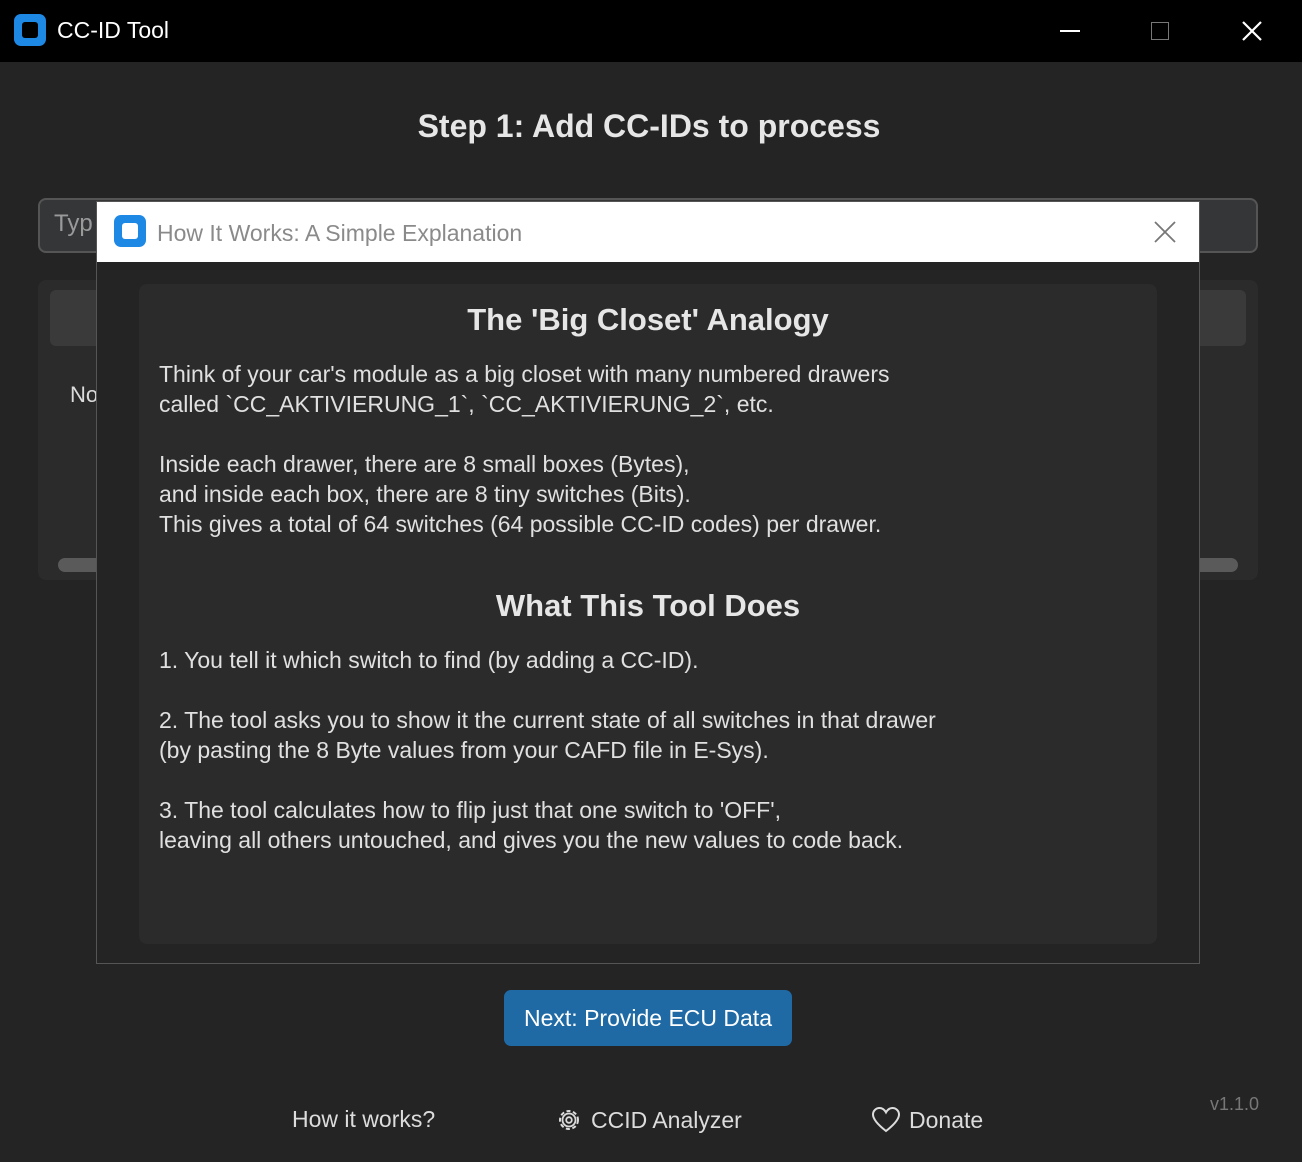  What do you see at coordinates (130, 231) in the screenshot?
I see `dialog-app-icon` at bounding box center [130, 231].